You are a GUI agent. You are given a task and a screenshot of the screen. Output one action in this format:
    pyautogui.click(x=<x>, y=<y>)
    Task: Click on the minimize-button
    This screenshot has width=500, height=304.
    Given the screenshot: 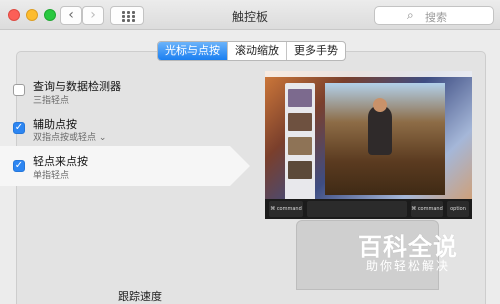 What is the action you would take?
    pyautogui.click(x=32, y=15)
    